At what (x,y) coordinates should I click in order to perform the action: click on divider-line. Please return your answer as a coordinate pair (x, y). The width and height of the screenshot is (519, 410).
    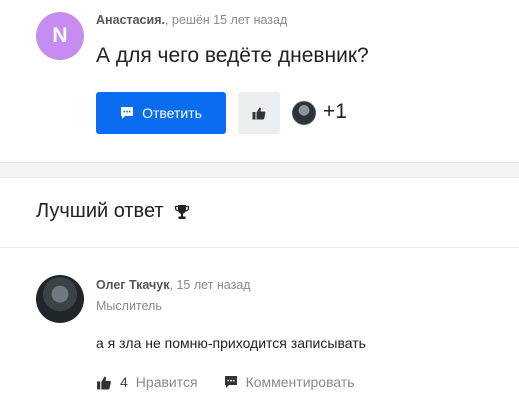
    Looking at the image, I should click on (259, 247).